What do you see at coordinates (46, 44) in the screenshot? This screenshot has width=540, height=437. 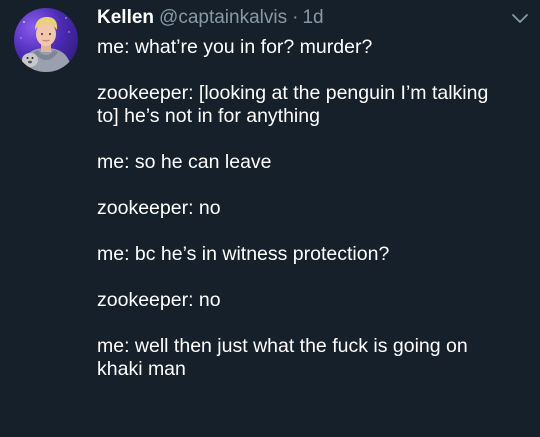 I see `avatar-image` at bounding box center [46, 44].